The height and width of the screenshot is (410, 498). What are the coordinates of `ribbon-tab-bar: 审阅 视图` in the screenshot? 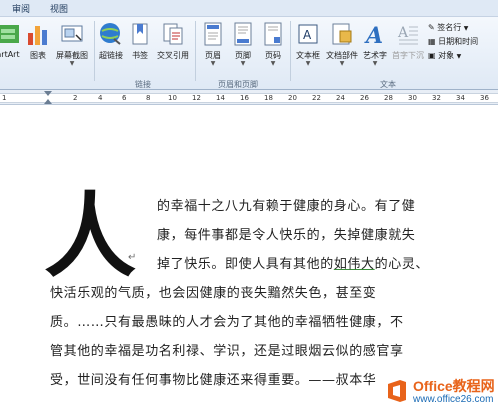 It's located at (249, 8).